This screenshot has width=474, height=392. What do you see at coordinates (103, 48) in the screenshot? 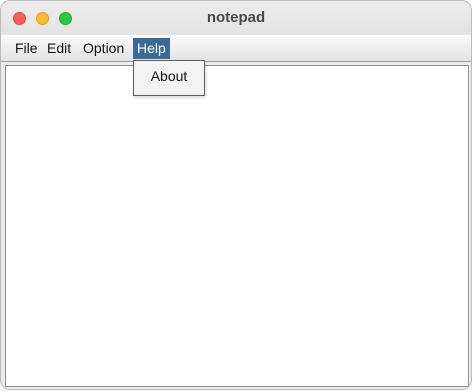
I see `menu-option: Option` at bounding box center [103, 48].